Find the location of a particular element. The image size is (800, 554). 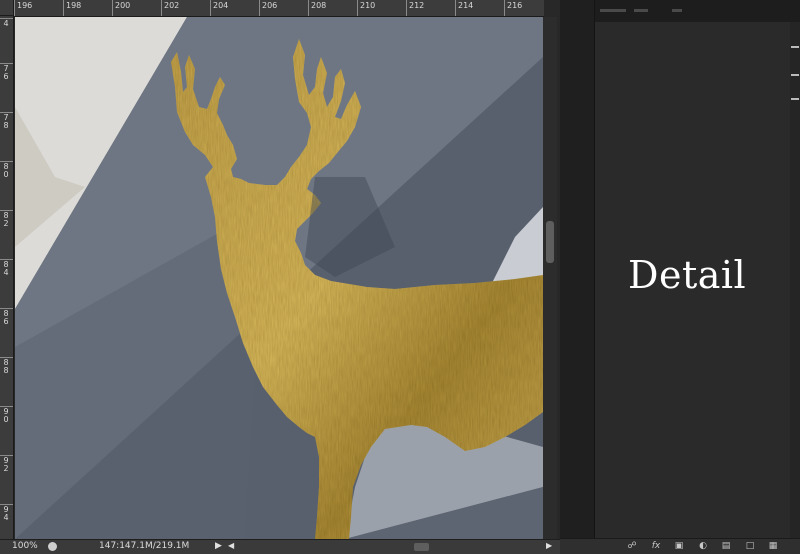

ruler-label: 92 is located at coordinates (6, 464).